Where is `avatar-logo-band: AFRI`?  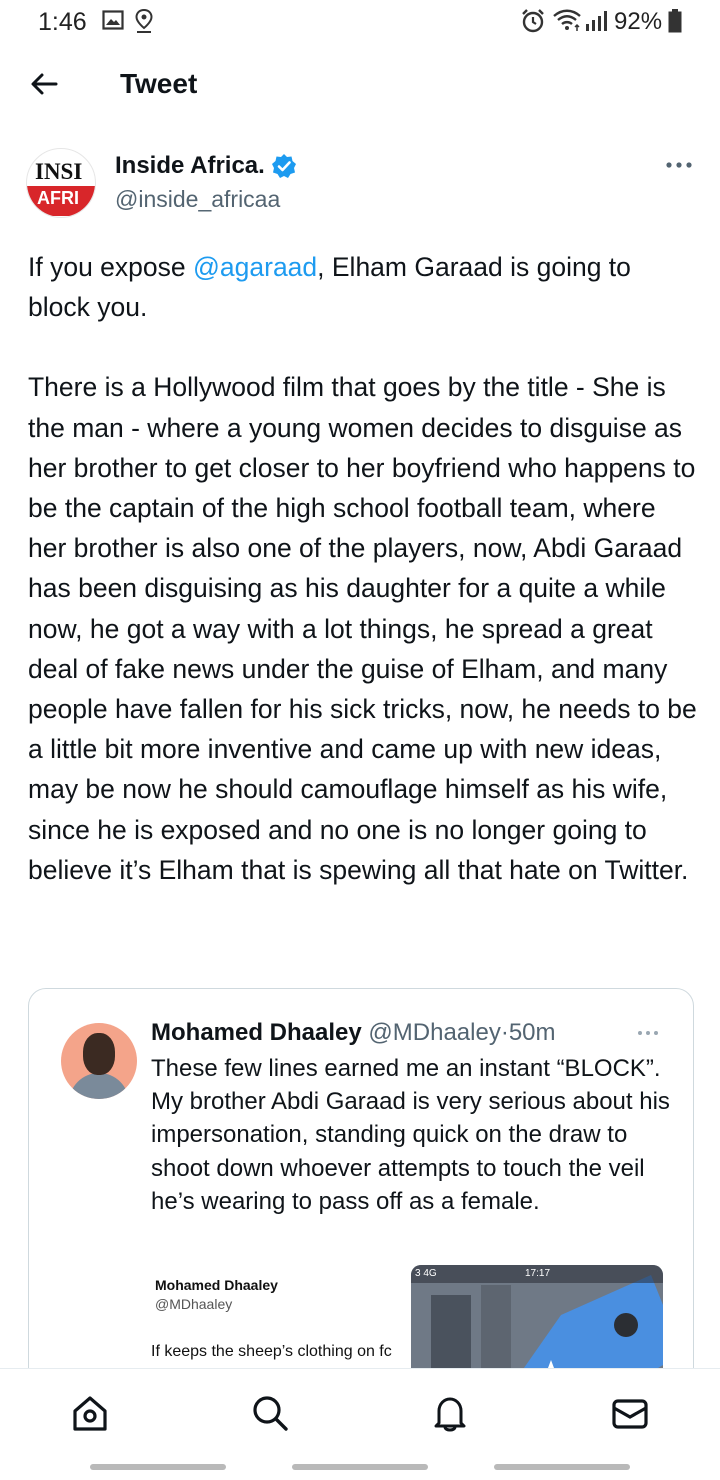 avatar-logo-band: AFRI is located at coordinates (61, 201).